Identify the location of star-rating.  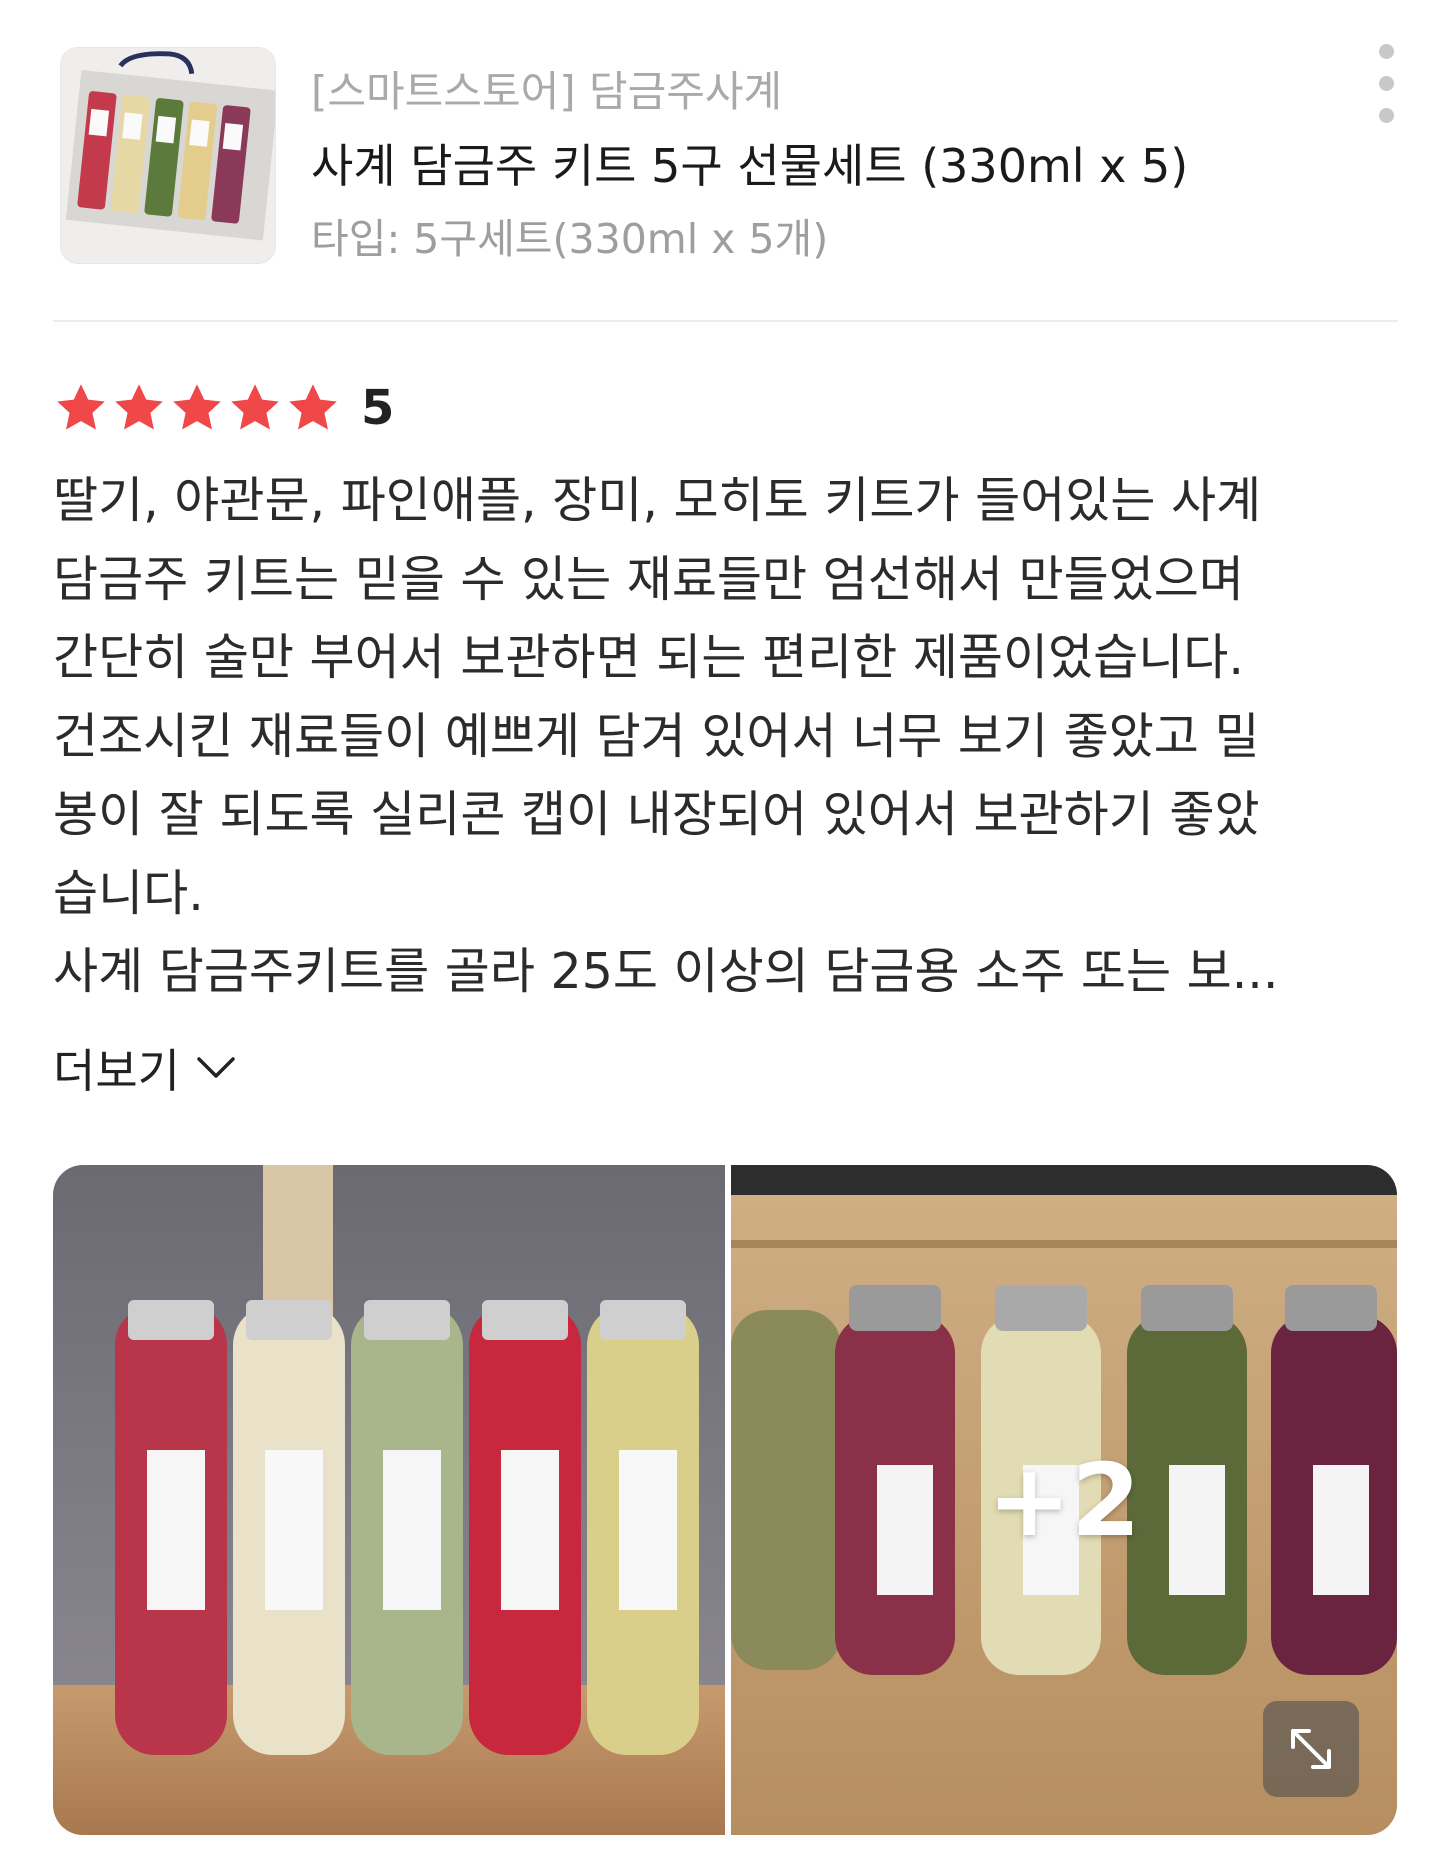
(197, 408).